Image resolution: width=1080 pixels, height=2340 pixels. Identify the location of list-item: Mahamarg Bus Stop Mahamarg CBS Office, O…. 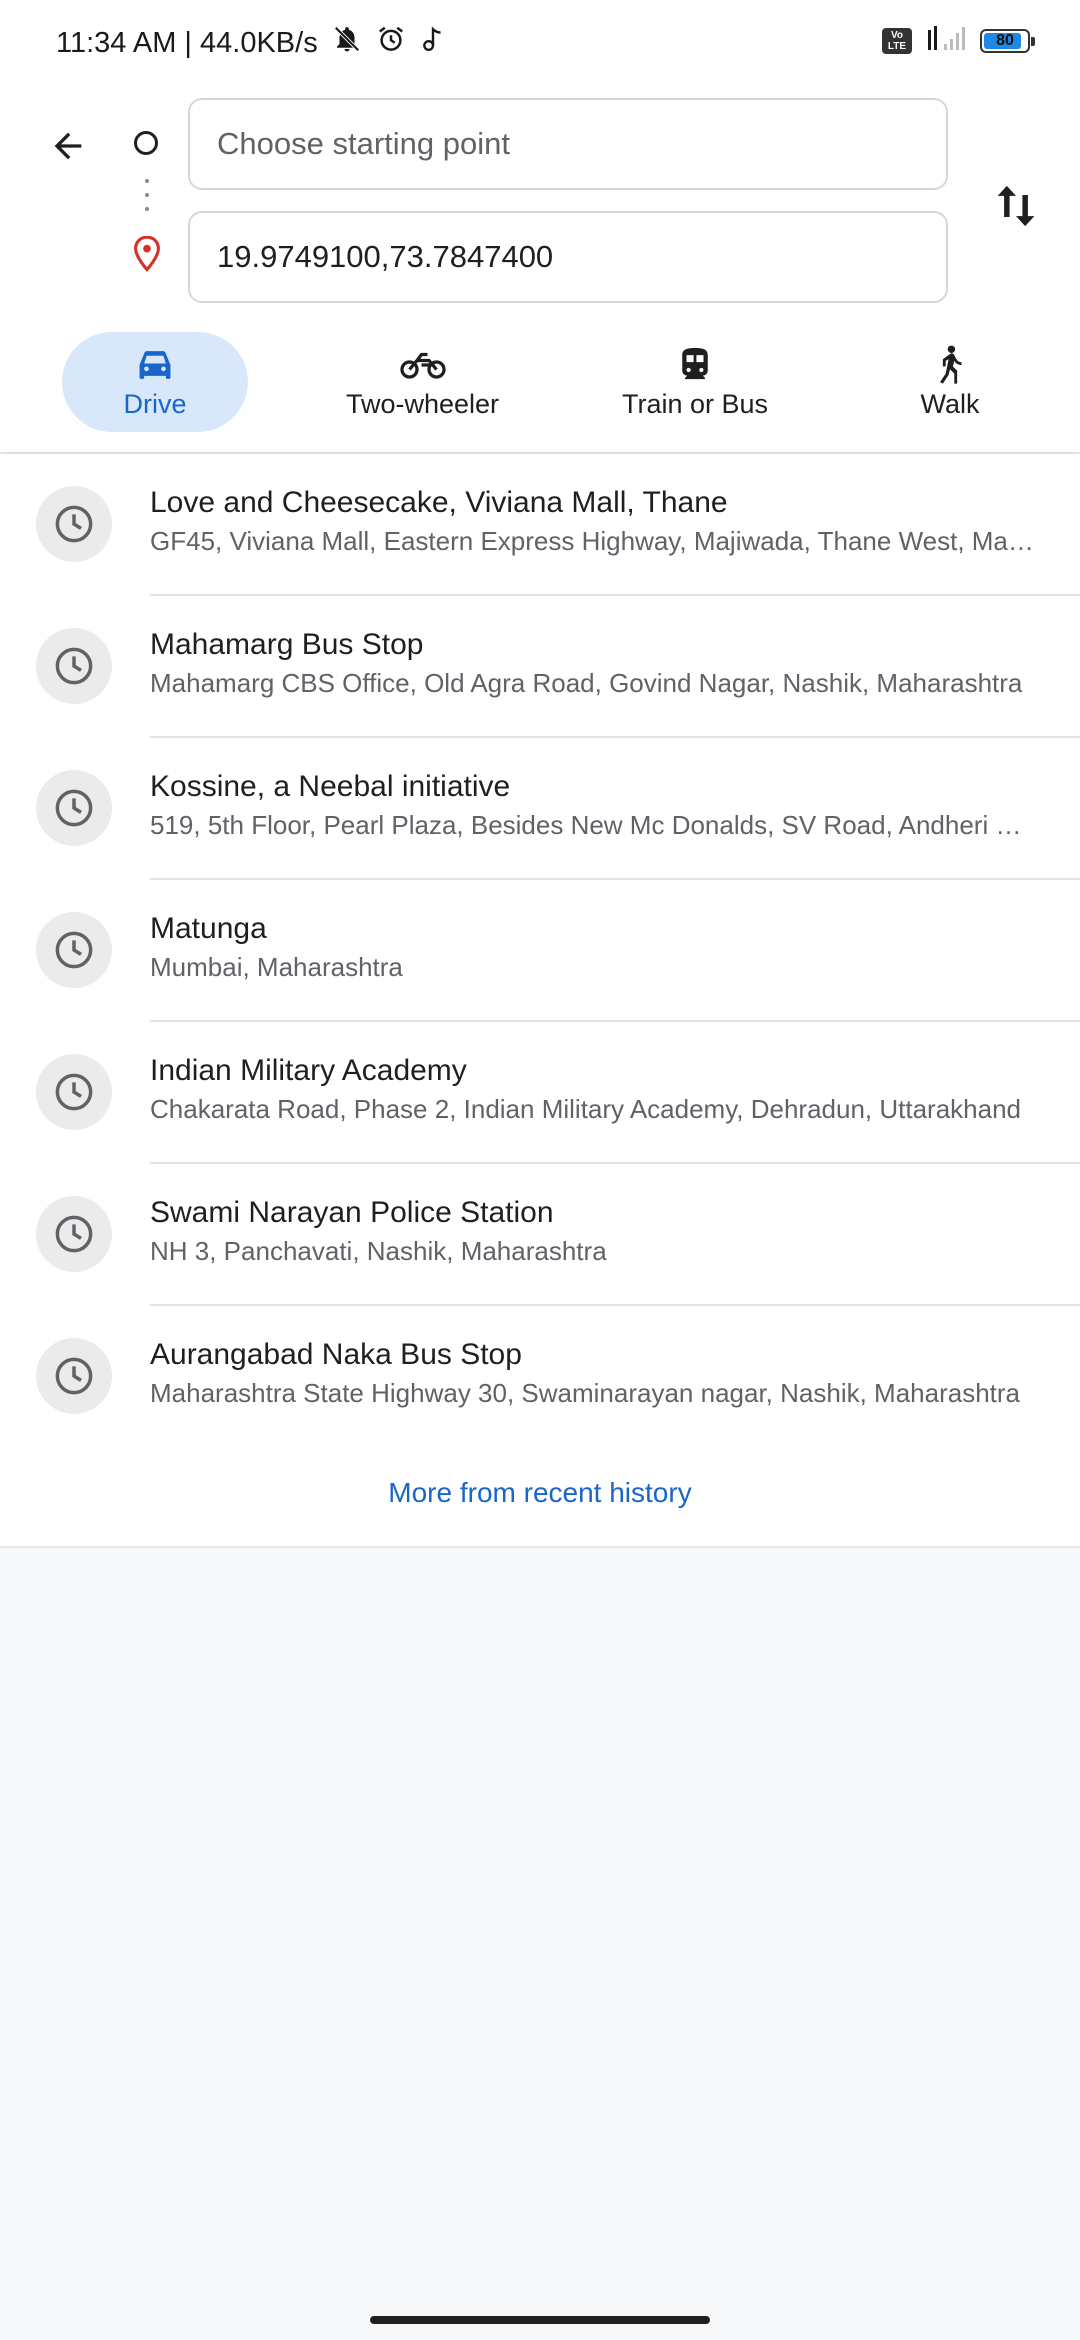
(540, 667).